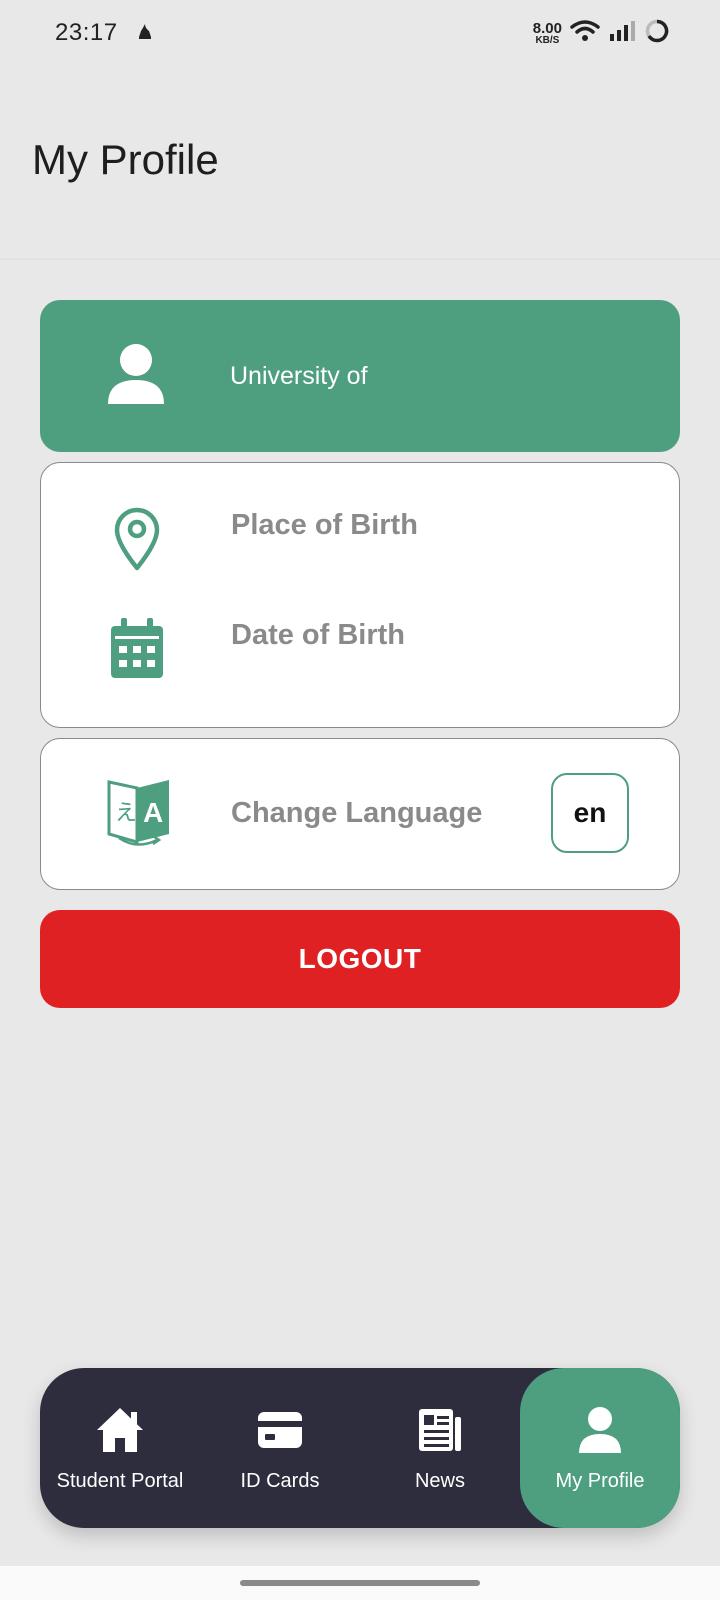 The height and width of the screenshot is (1600, 720). Describe the element at coordinates (590, 813) in the screenshot. I see `language-code-badge: en` at that location.